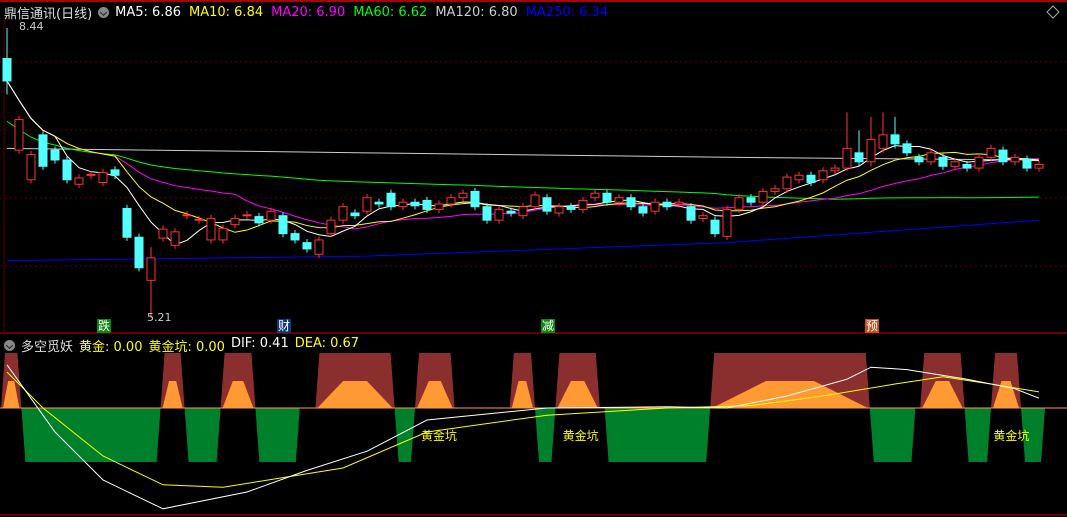  Describe the element at coordinates (111, 347) in the screenshot. I see `indicator-value: 黄金: 0.00` at that location.